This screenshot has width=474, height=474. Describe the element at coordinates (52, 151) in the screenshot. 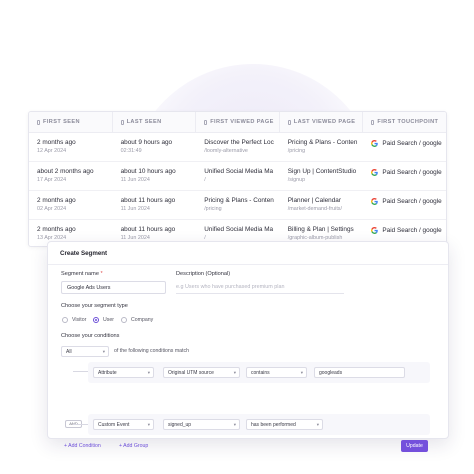

I see `first-seen-date: 12 Apr 2024` at that location.